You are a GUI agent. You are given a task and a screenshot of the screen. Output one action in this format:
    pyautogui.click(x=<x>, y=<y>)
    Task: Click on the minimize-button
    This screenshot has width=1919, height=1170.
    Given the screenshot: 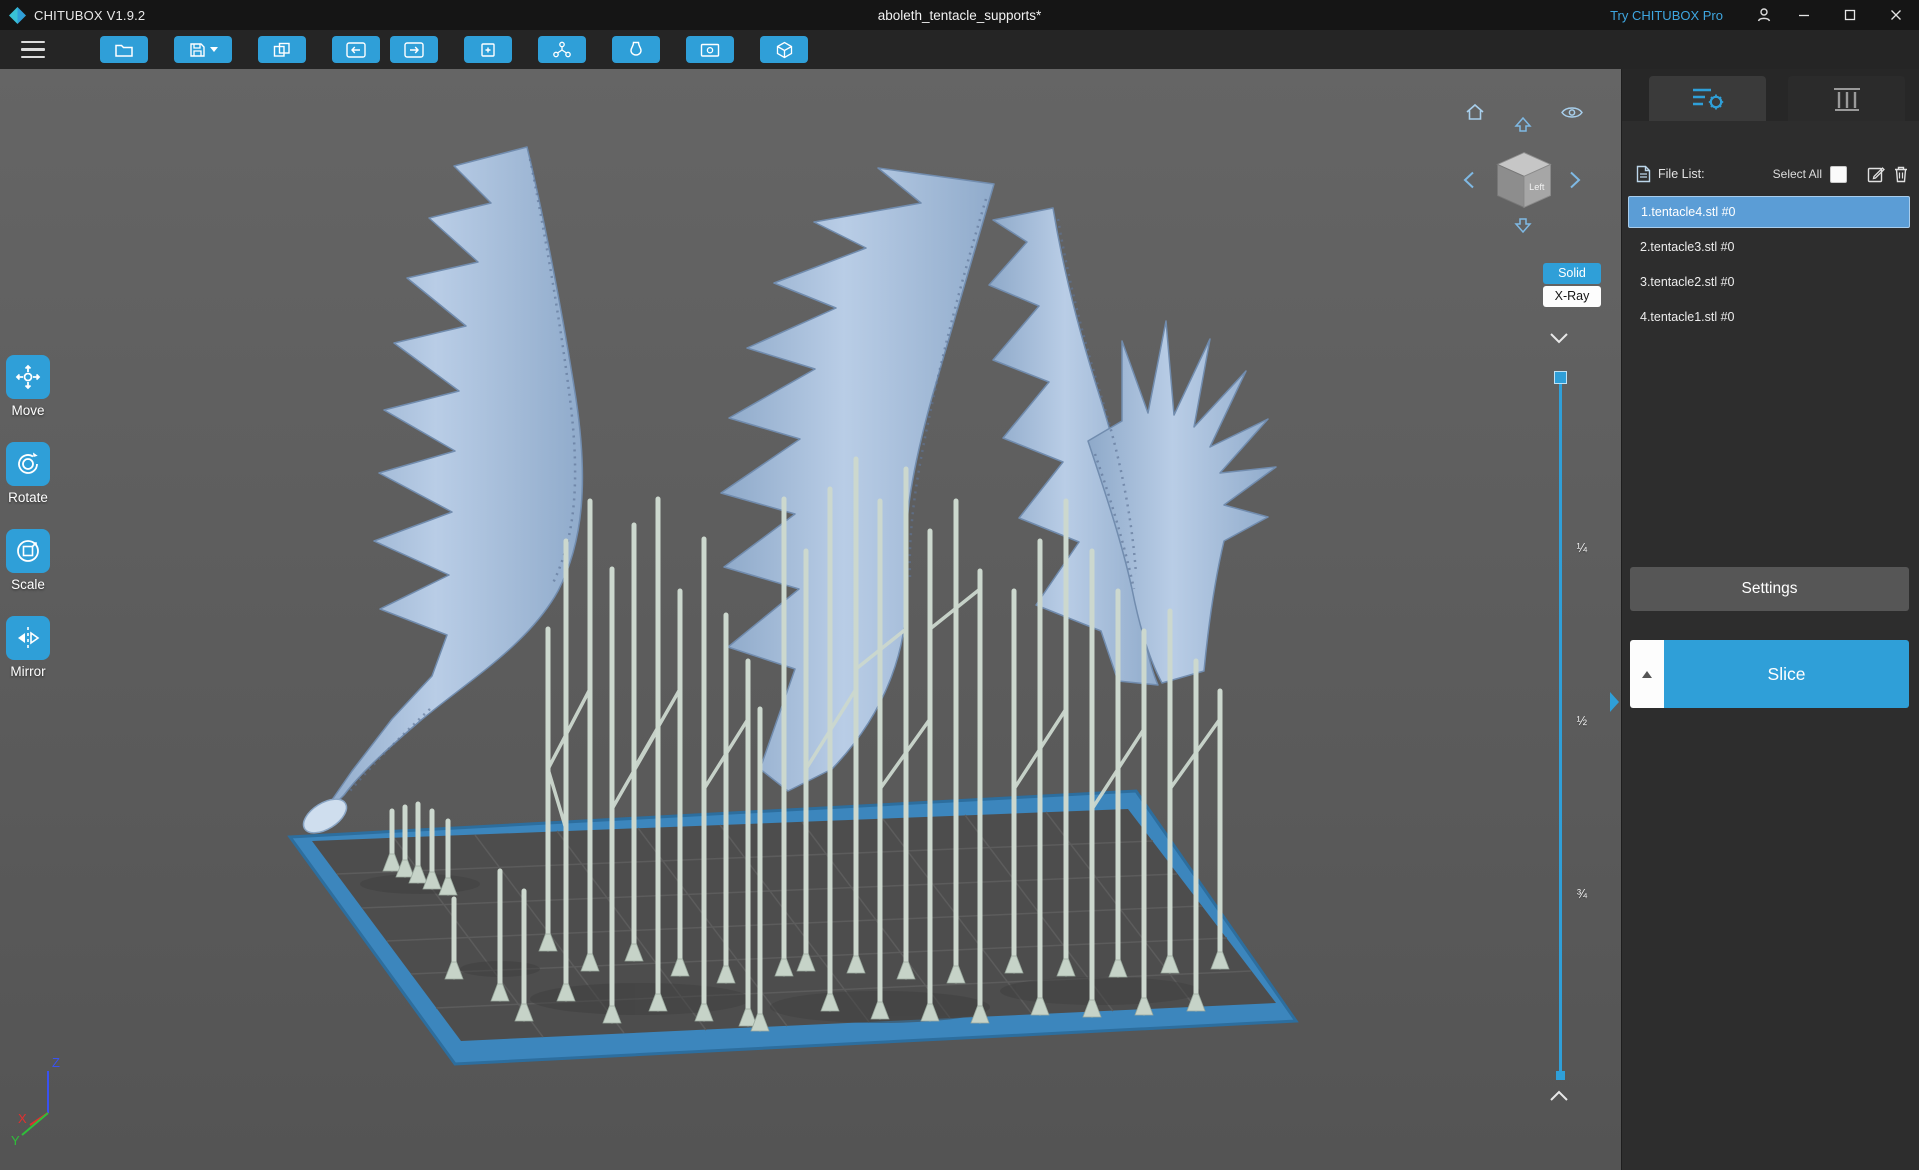 What is the action you would take?
    pyautogui.click(x=1804, y=15)
    